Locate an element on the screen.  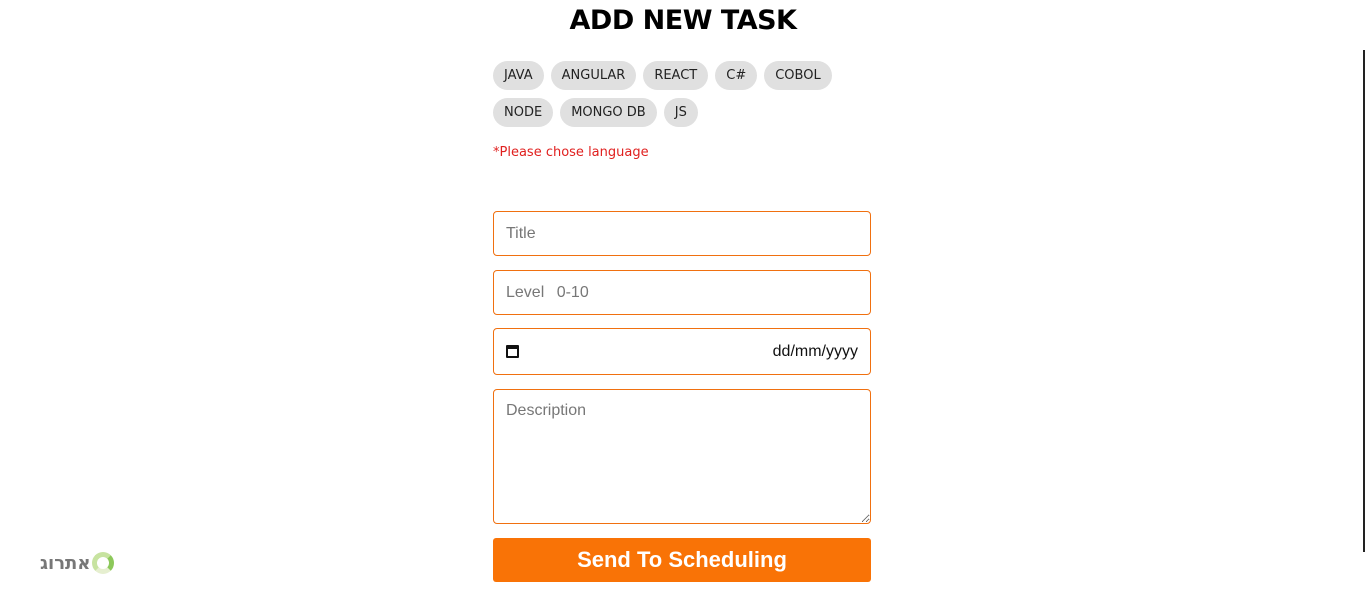
description-textarea is located at coordinates (682, 456).